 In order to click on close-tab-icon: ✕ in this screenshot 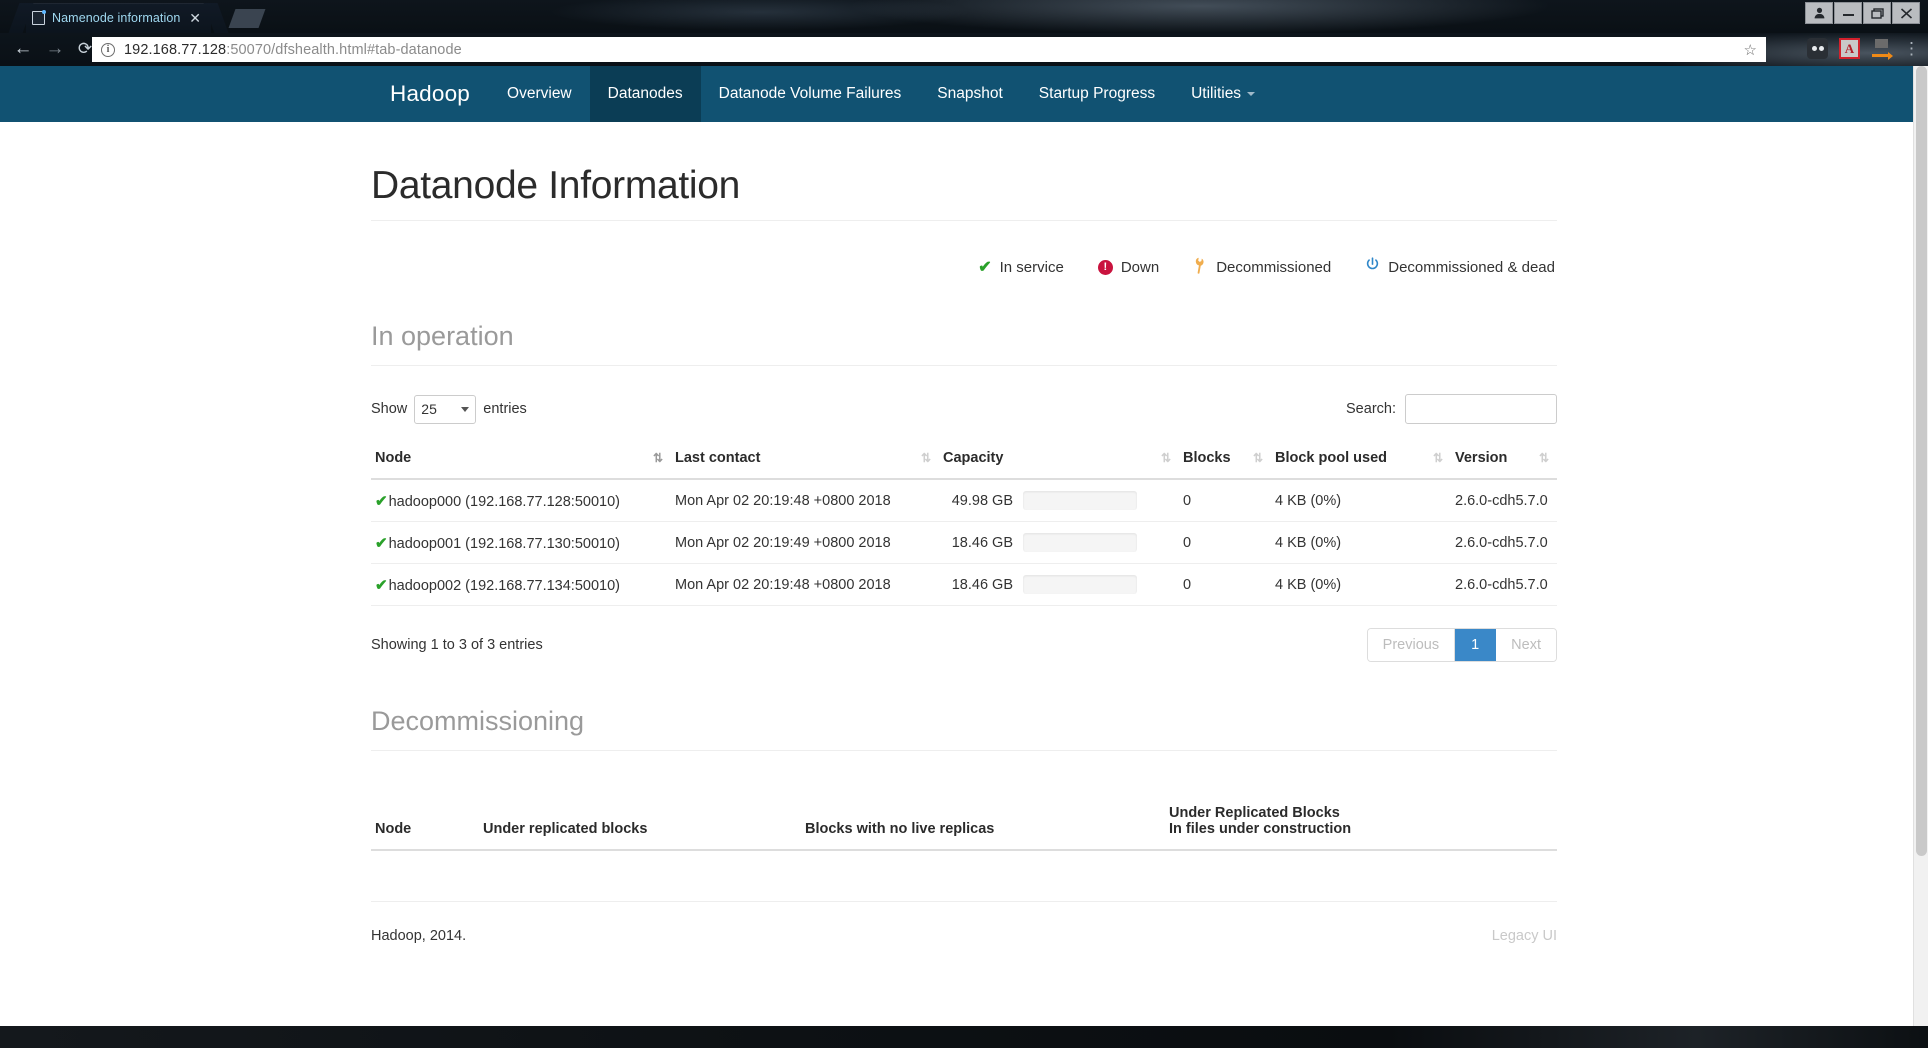, I will do `click(195, 18)`.